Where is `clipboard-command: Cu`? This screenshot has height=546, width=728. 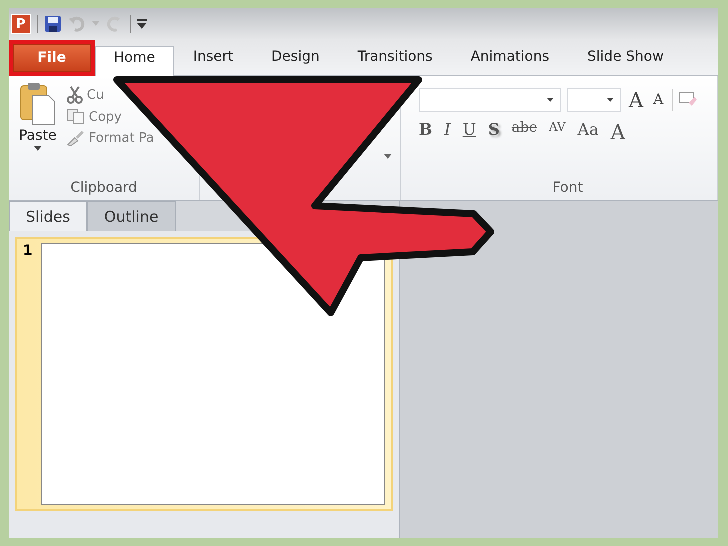
clipboard-command: Cu is located at coordinates (85, 95).